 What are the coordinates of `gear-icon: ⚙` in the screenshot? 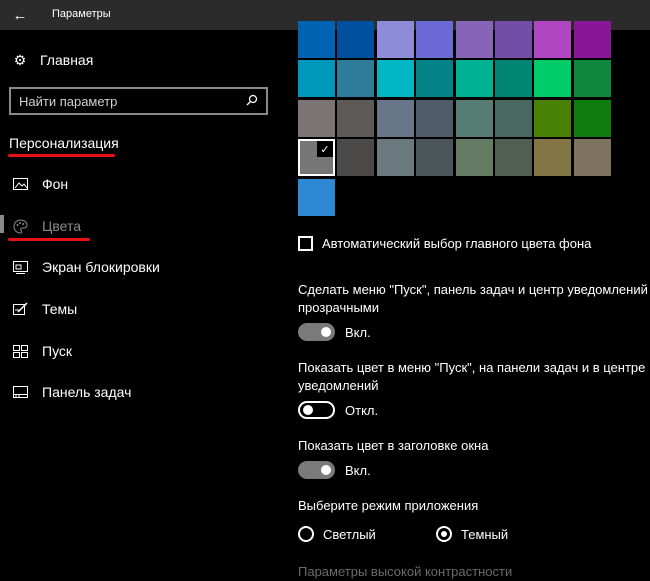 It's located at (20, 59).